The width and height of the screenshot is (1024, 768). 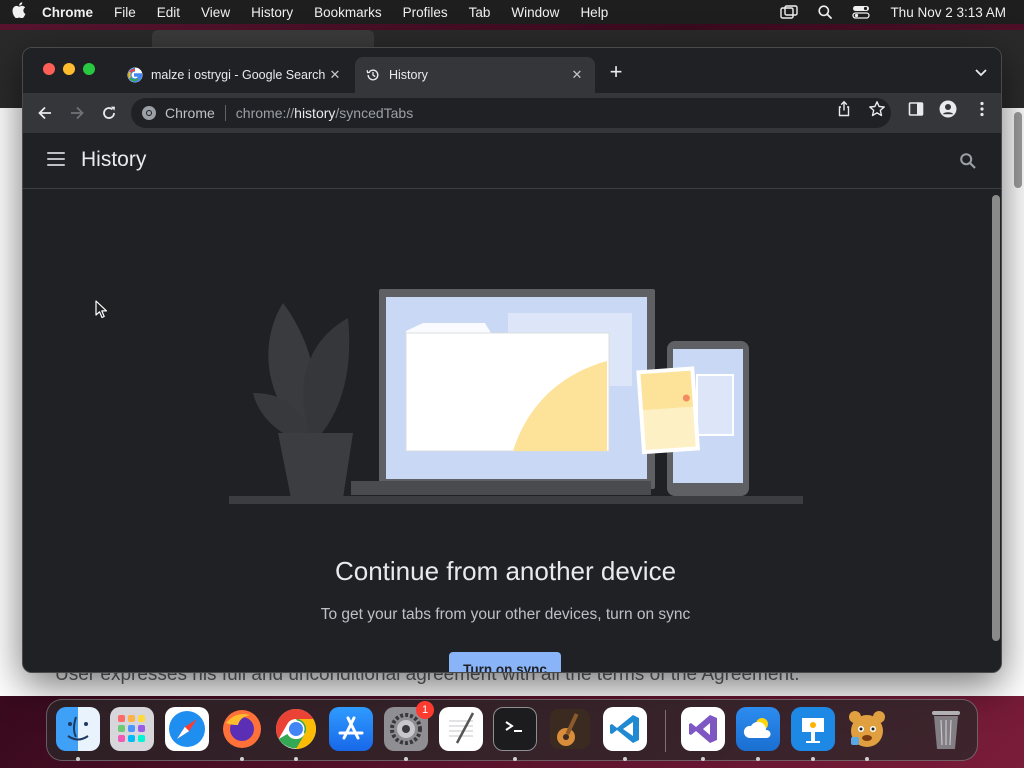 What do you see at coordinates (348, 12) in the screenshot?
I see `menu-bookmarks: Bookmarks` at bounding box center [348, 12].